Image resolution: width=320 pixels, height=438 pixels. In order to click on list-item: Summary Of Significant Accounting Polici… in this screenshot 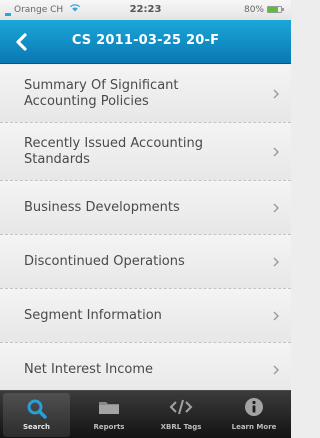, I will do `click(145, 94)`.